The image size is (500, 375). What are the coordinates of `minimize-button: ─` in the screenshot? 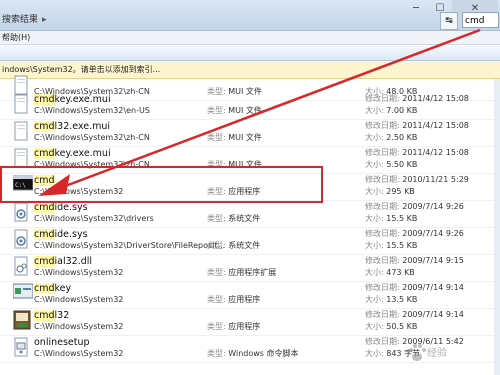 It's located at (416, 9).